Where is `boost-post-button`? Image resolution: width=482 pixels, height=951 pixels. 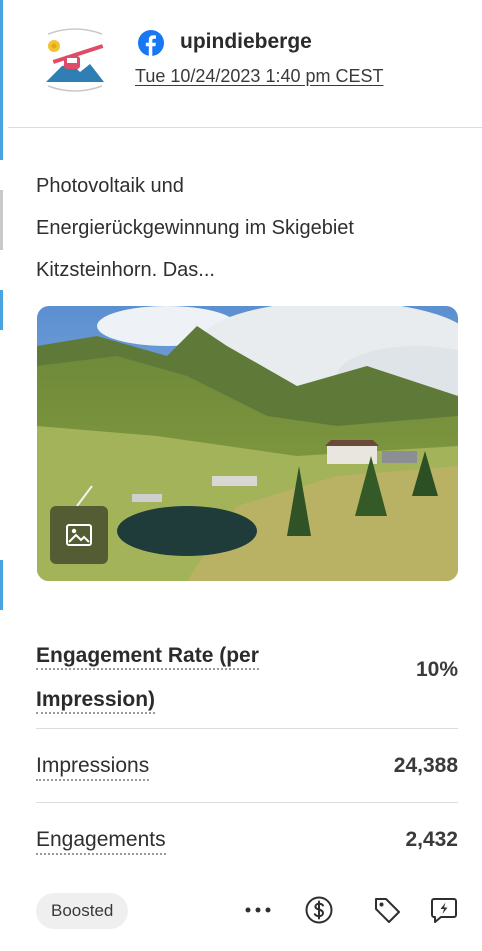
boost-post-button is located at coordinates (444, 910).